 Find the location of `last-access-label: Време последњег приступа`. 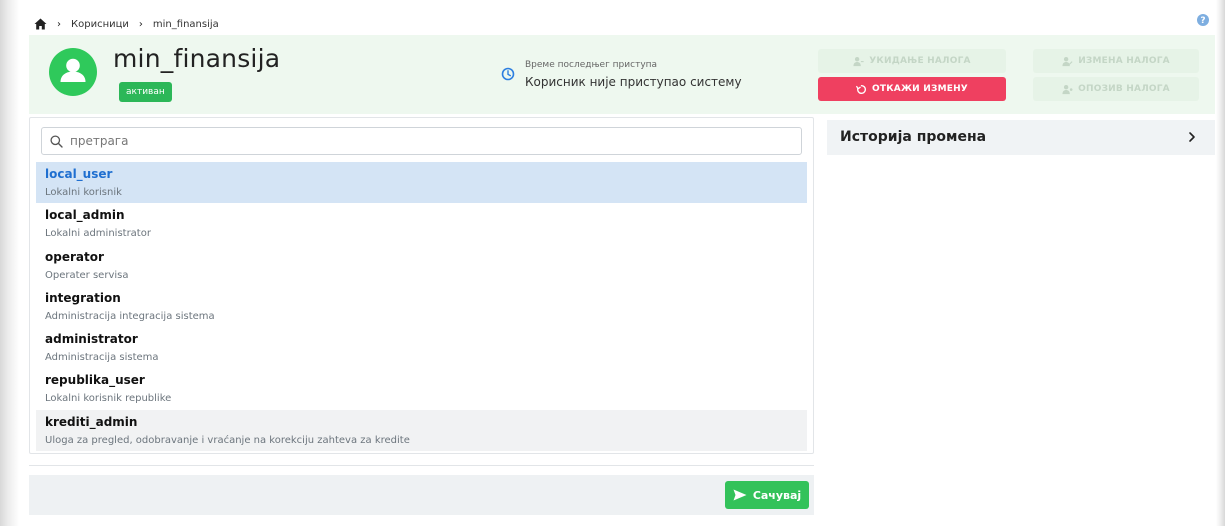

last-access-label: Време последњег приступа is located at coordinates (591, 65).